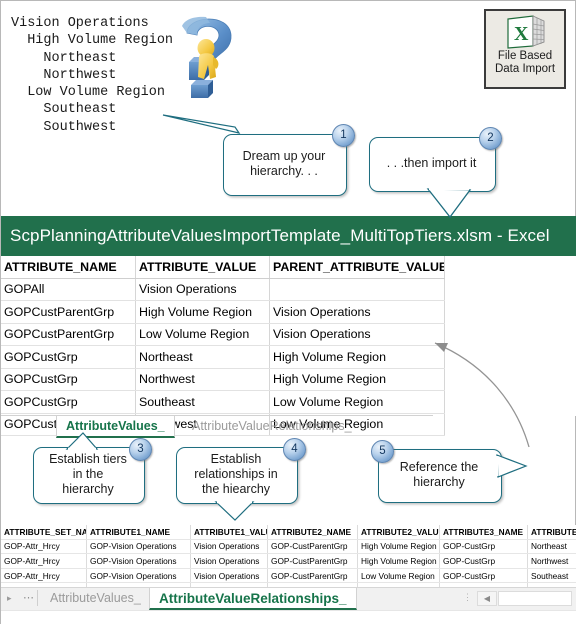 The image size is (576, 626). I want to click on column-header-attribute-name: ATTRIBUTE_NAME, so click(68, 267).